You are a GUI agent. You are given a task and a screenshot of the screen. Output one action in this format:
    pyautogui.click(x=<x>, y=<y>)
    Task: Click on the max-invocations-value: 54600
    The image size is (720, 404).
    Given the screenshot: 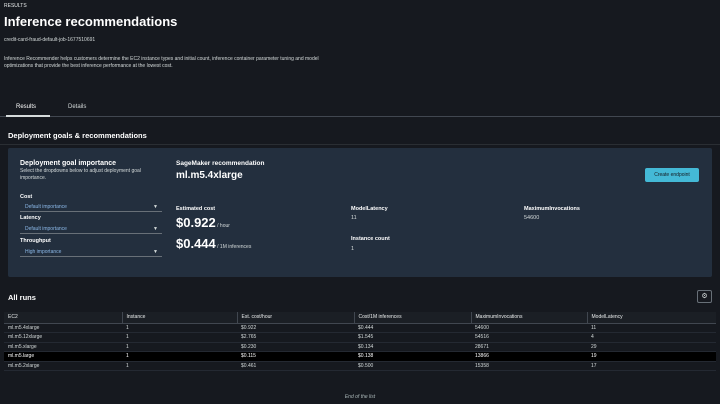 What is the action you would take?
    pyautogui.click(x=532, y=218)
    